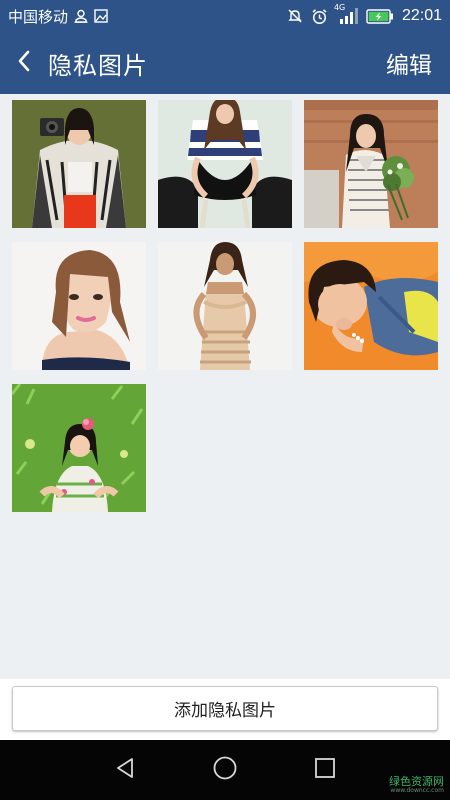 This screenshot has height=800, width=450. Describe the element at coordinates (101, 16) in the screenshot. I see `image-icon` at that location.